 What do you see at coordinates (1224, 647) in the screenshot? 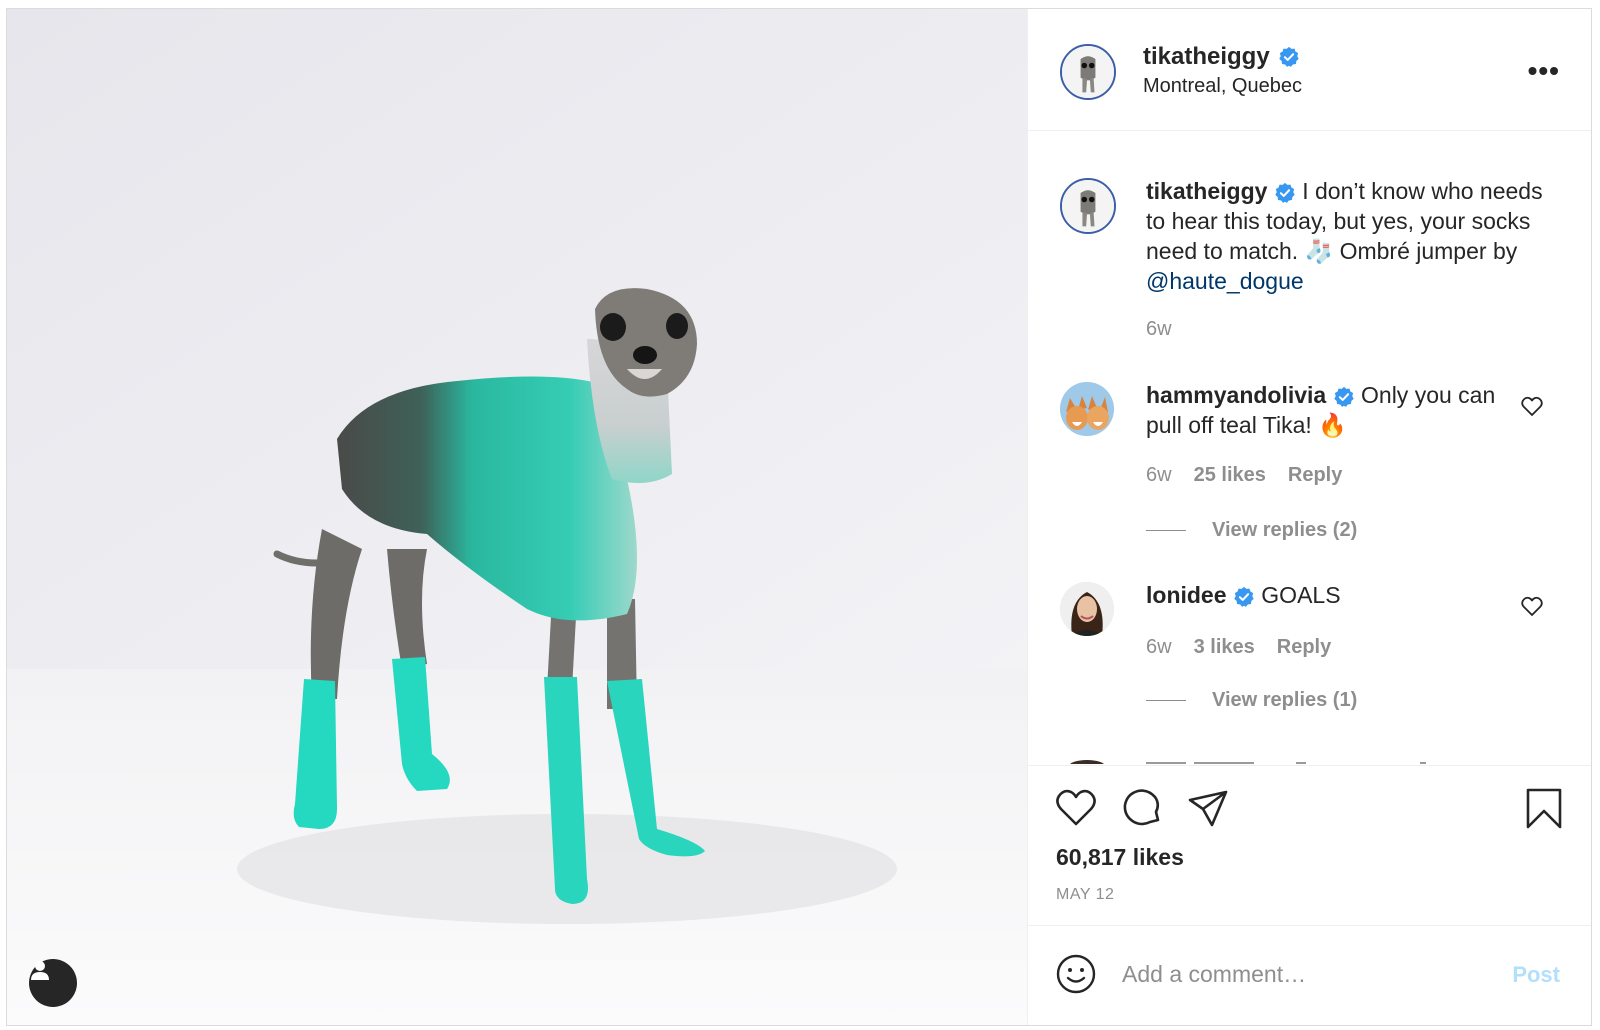
I see `comment-likes: 3 likes` at bounding box center [1224, 647].